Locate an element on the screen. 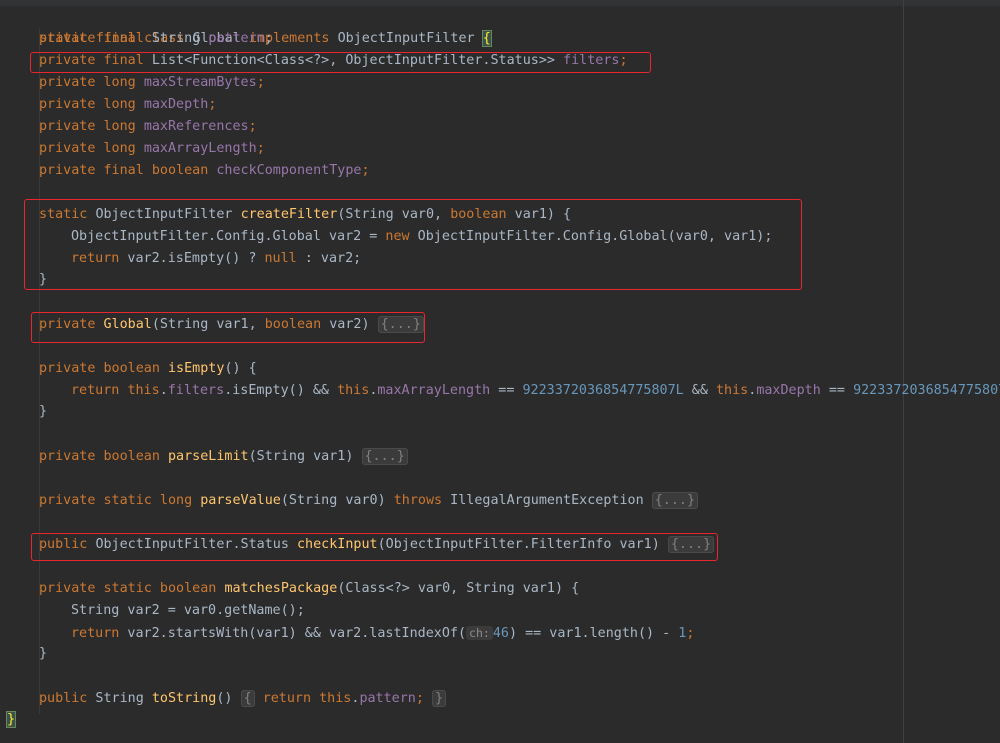  code-text: .isEmpty() && is located at coordinates (281, 390).